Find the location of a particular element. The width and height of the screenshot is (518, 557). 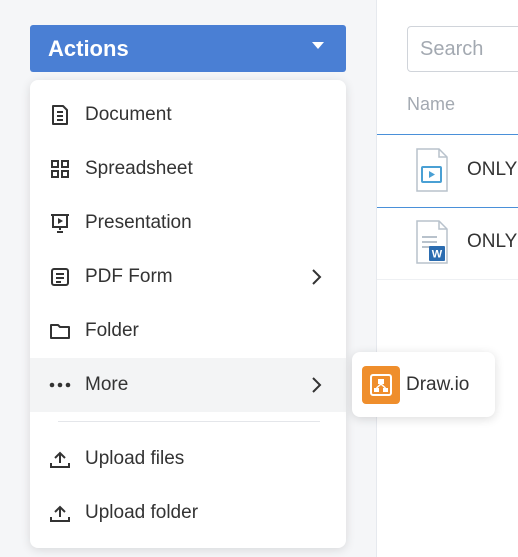

folder-icon is located at coordinates (60, 331).